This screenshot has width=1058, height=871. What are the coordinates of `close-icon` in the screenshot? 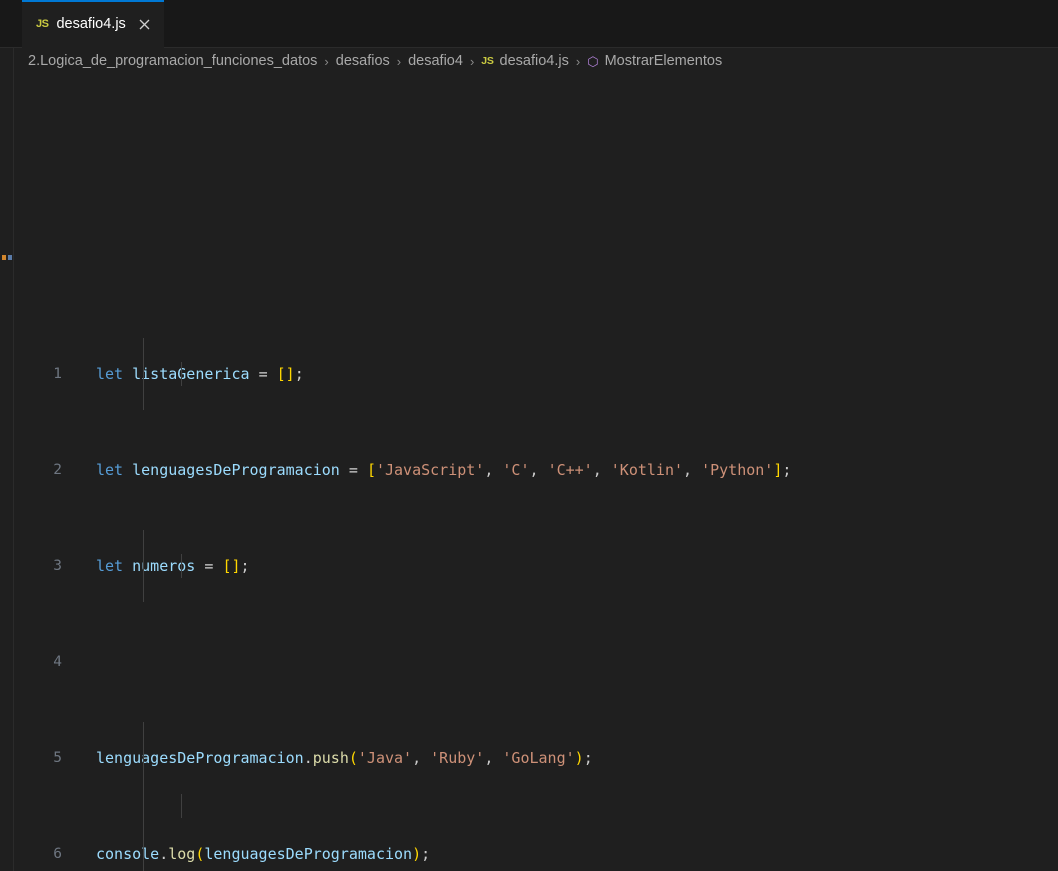 It's located at (145, 24).